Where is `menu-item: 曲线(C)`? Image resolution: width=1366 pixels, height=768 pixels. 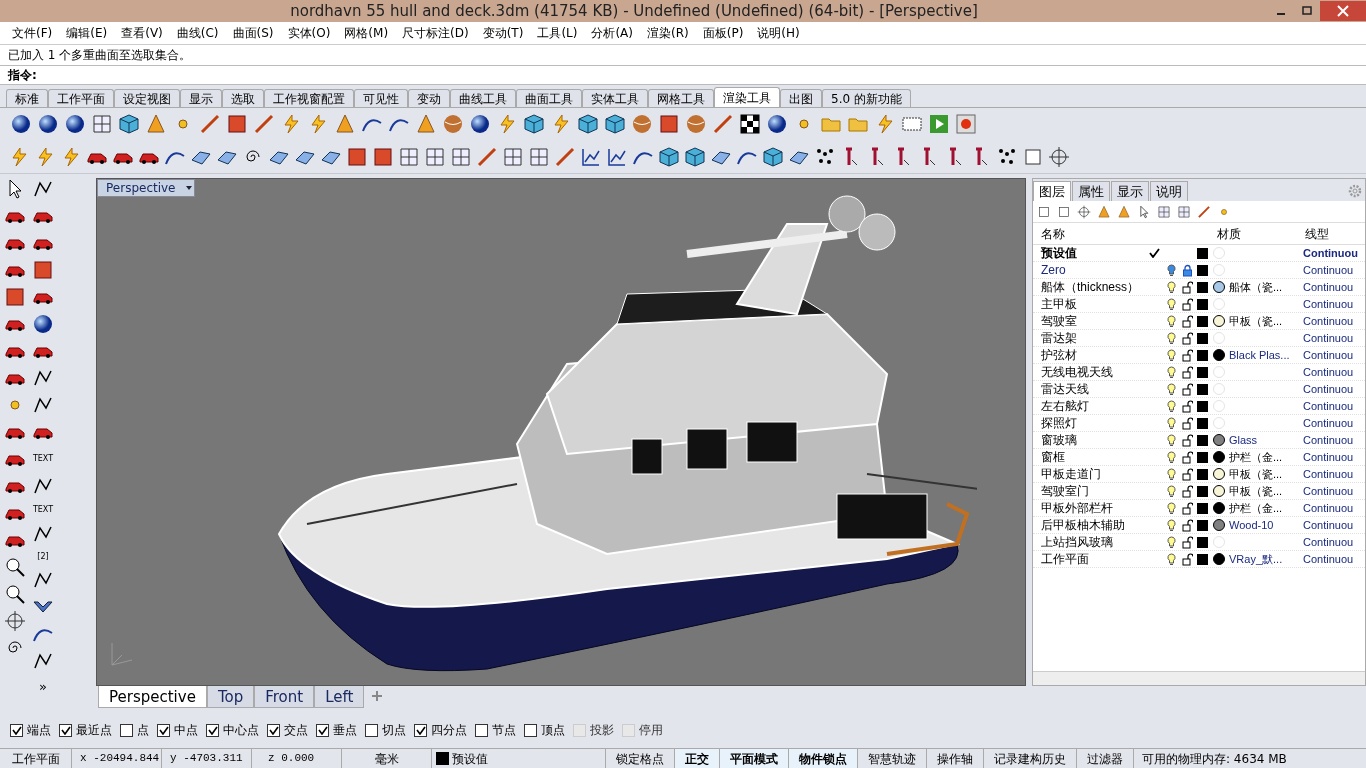
menu-item: 曲线(C) is located at coordinates (197, 33).